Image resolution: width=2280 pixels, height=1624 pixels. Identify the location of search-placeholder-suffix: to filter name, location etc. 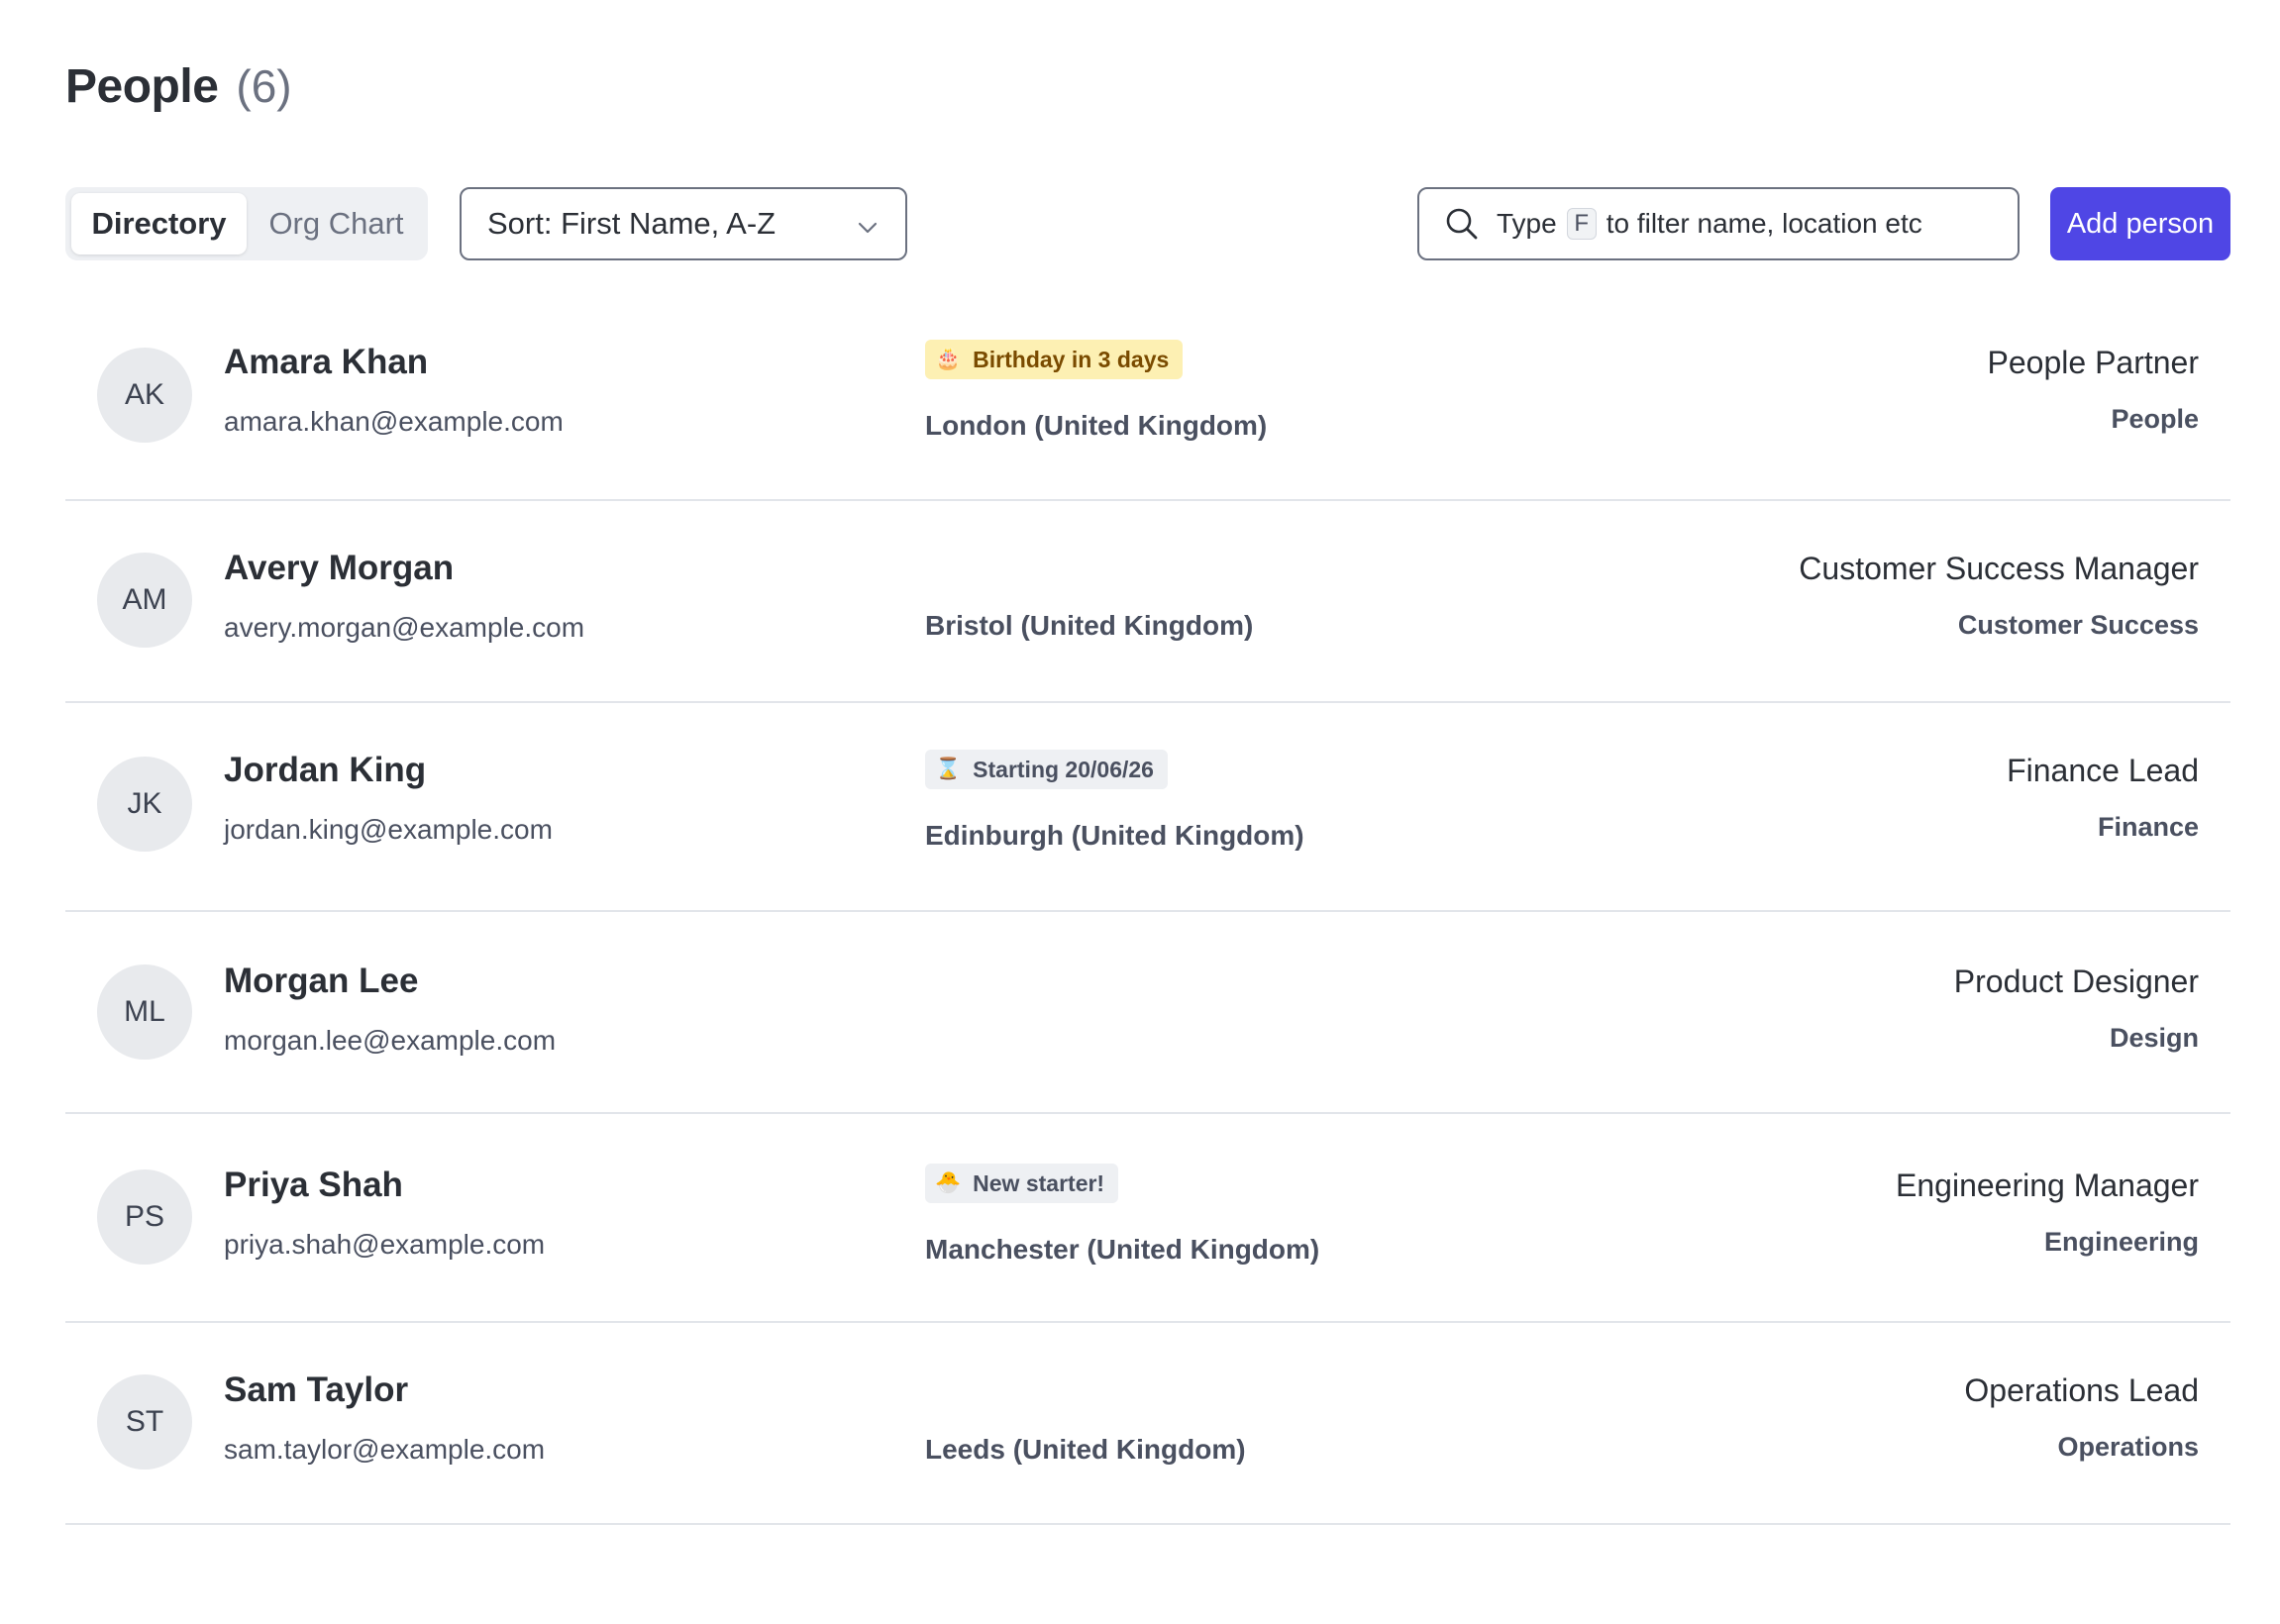
(1764, 223).